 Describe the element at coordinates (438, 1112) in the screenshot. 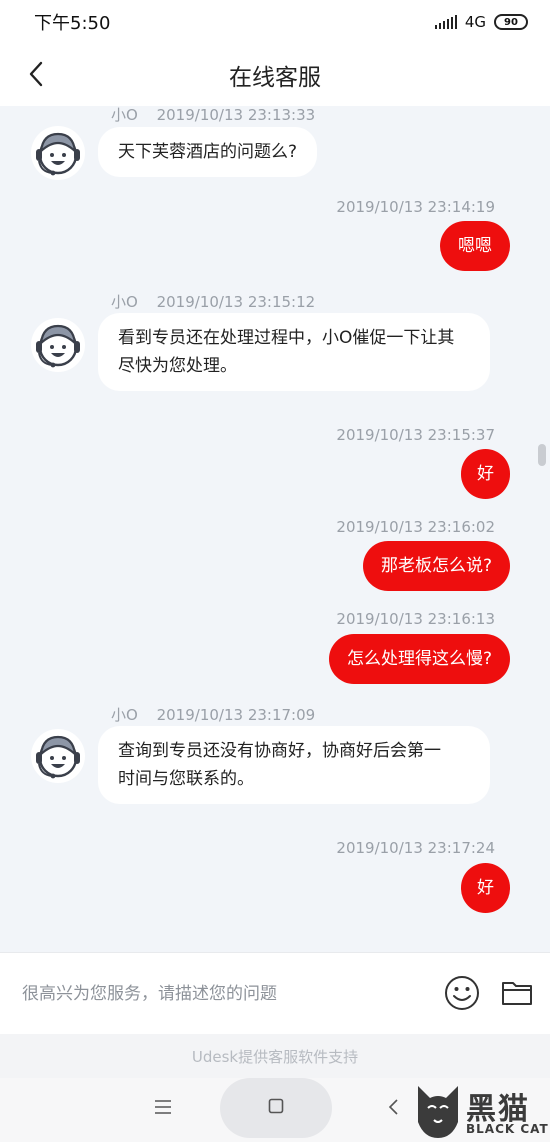

I see `black-cat-logo-icon` at that location.